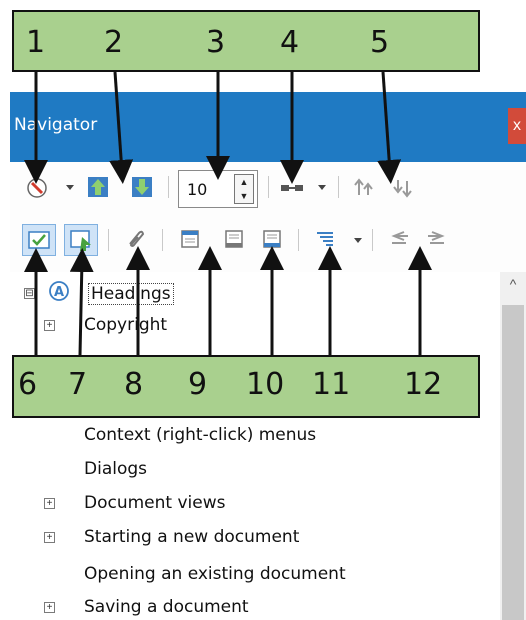 The width and height of the screenshot is (526, 620). I want to click on tree-item-opening-existing-document: Opening an existing document, so click(215, 574).